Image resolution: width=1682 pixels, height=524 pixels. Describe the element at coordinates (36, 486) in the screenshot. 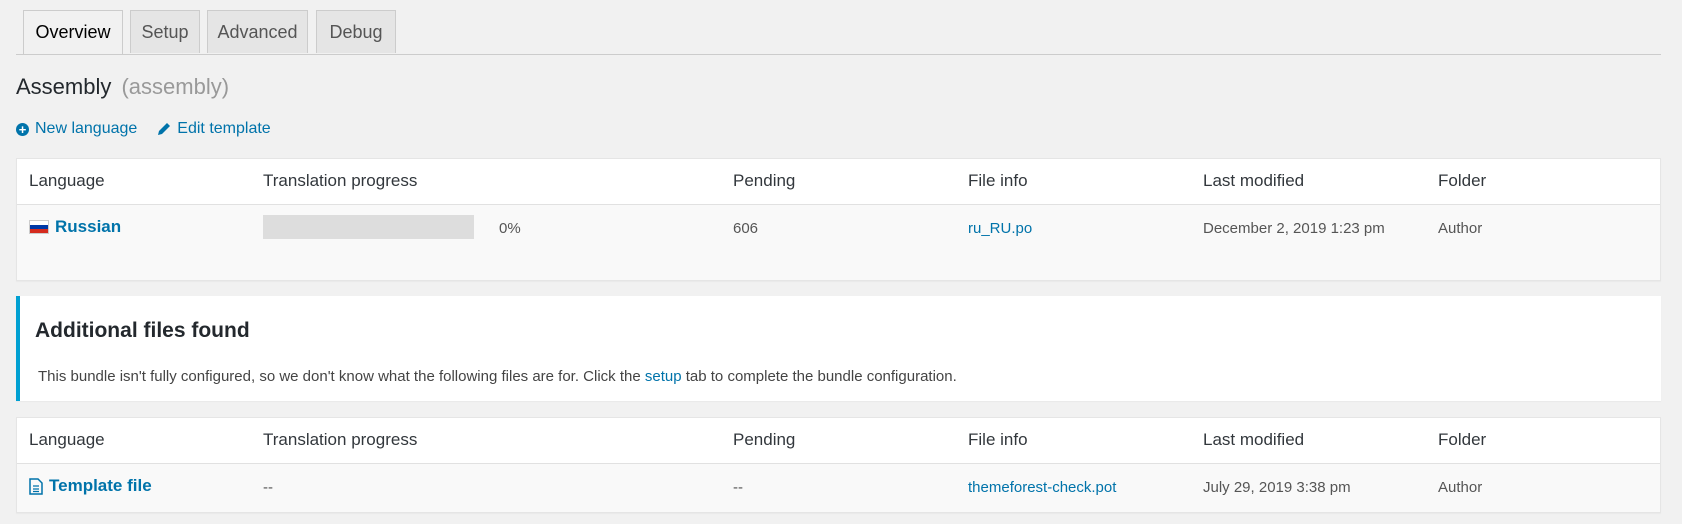

I see `document-icon` at that location.